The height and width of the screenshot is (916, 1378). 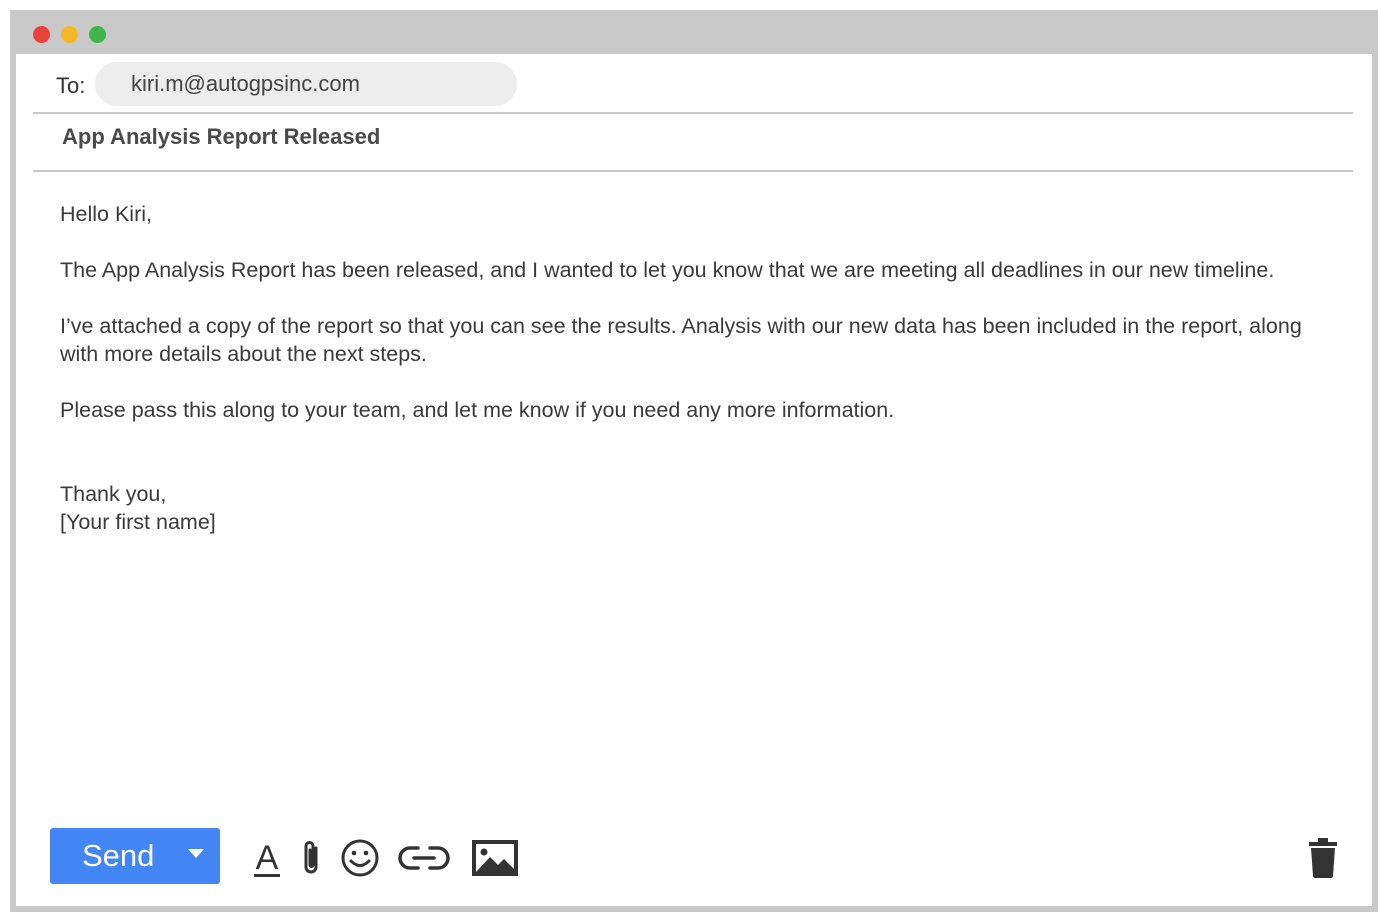 I want to click on maximize-window-button, so click(x=97, y=34).